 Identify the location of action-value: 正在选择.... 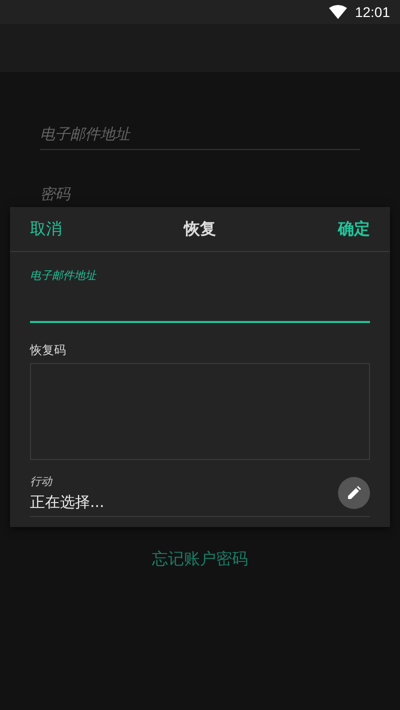
(67, 502).